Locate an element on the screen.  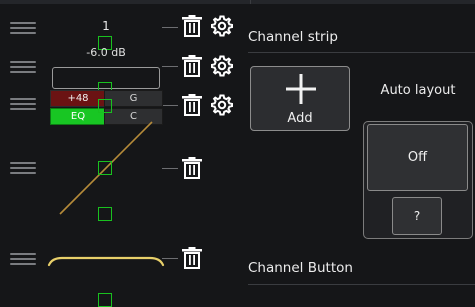
pan-arc is located at coordinates (106, 263).